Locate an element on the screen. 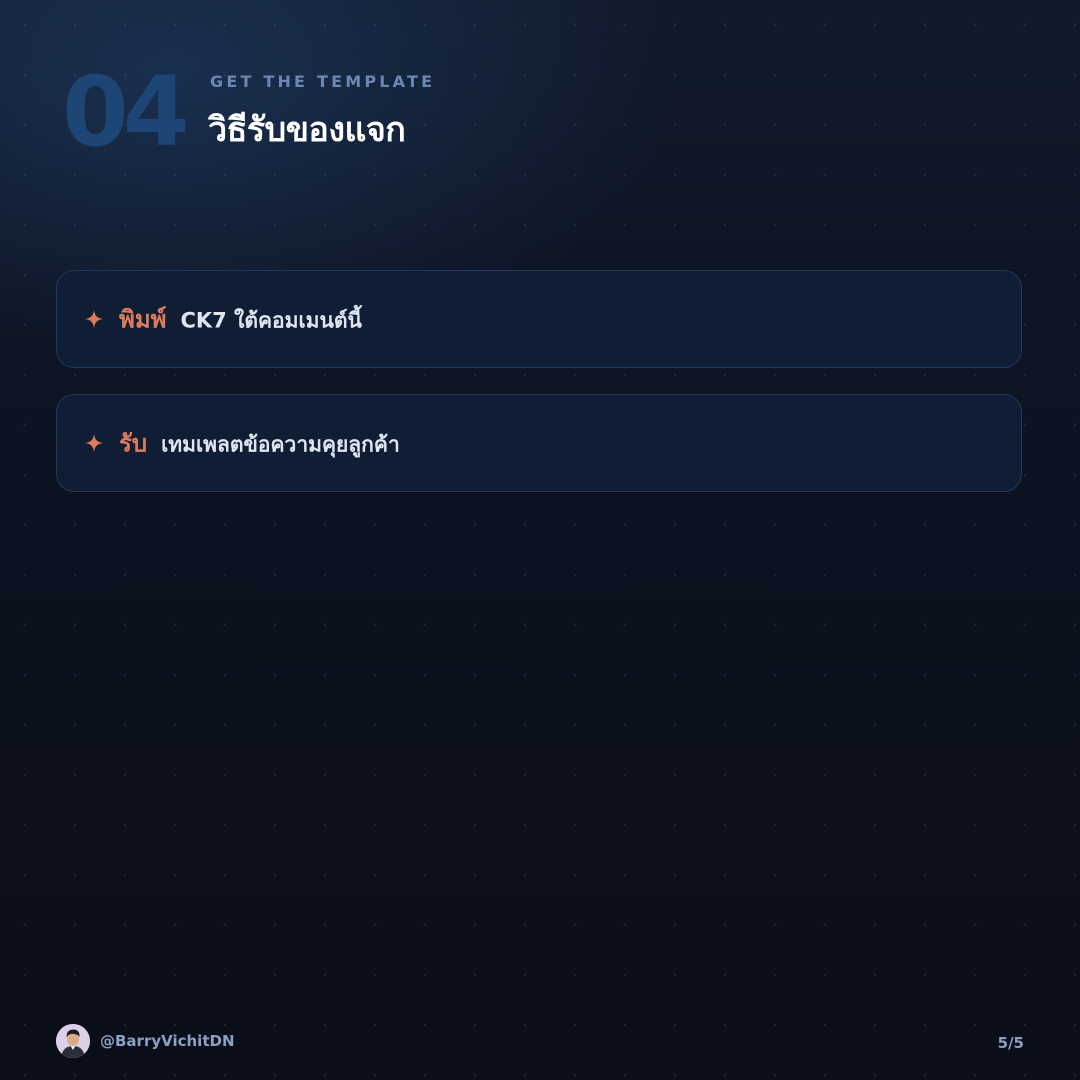 This screenshot has height=1080, width=1080. step-description: CK7 ใต้คอมเมนต์นี้ is located at coordinates (271, 320).